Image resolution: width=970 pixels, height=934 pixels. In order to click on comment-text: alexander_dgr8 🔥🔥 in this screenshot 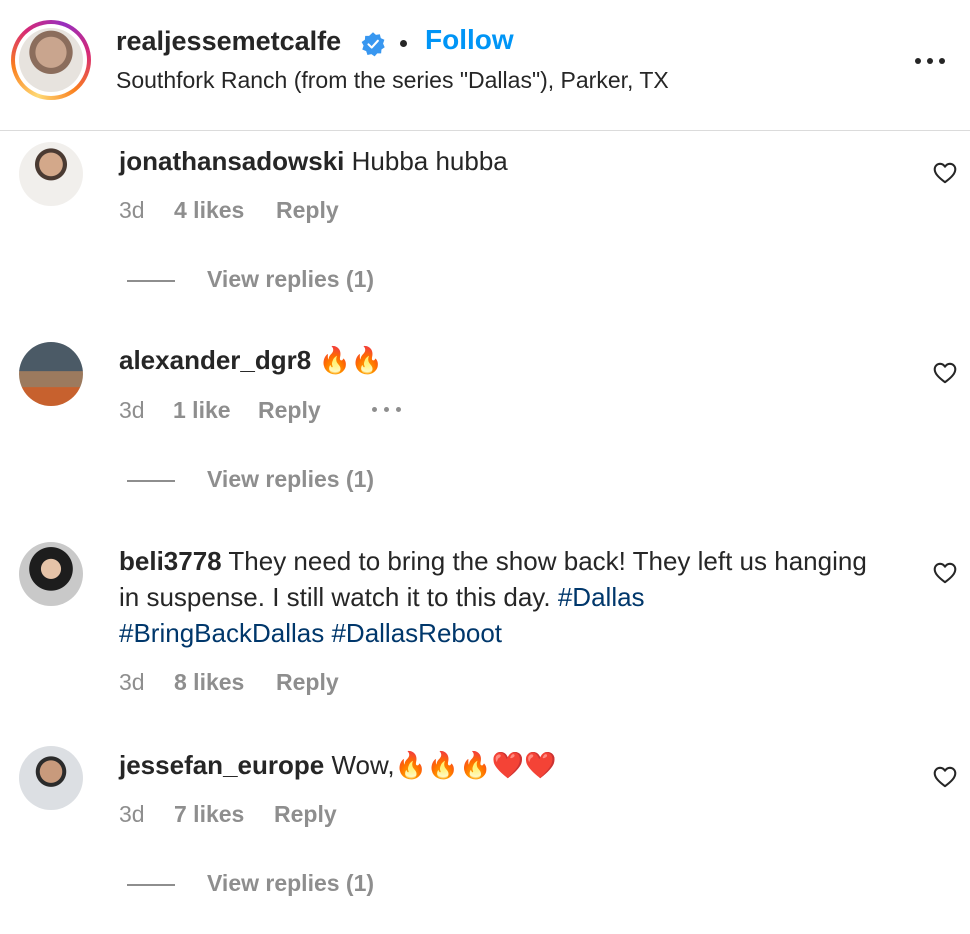, I will do `click(499, 360)`.